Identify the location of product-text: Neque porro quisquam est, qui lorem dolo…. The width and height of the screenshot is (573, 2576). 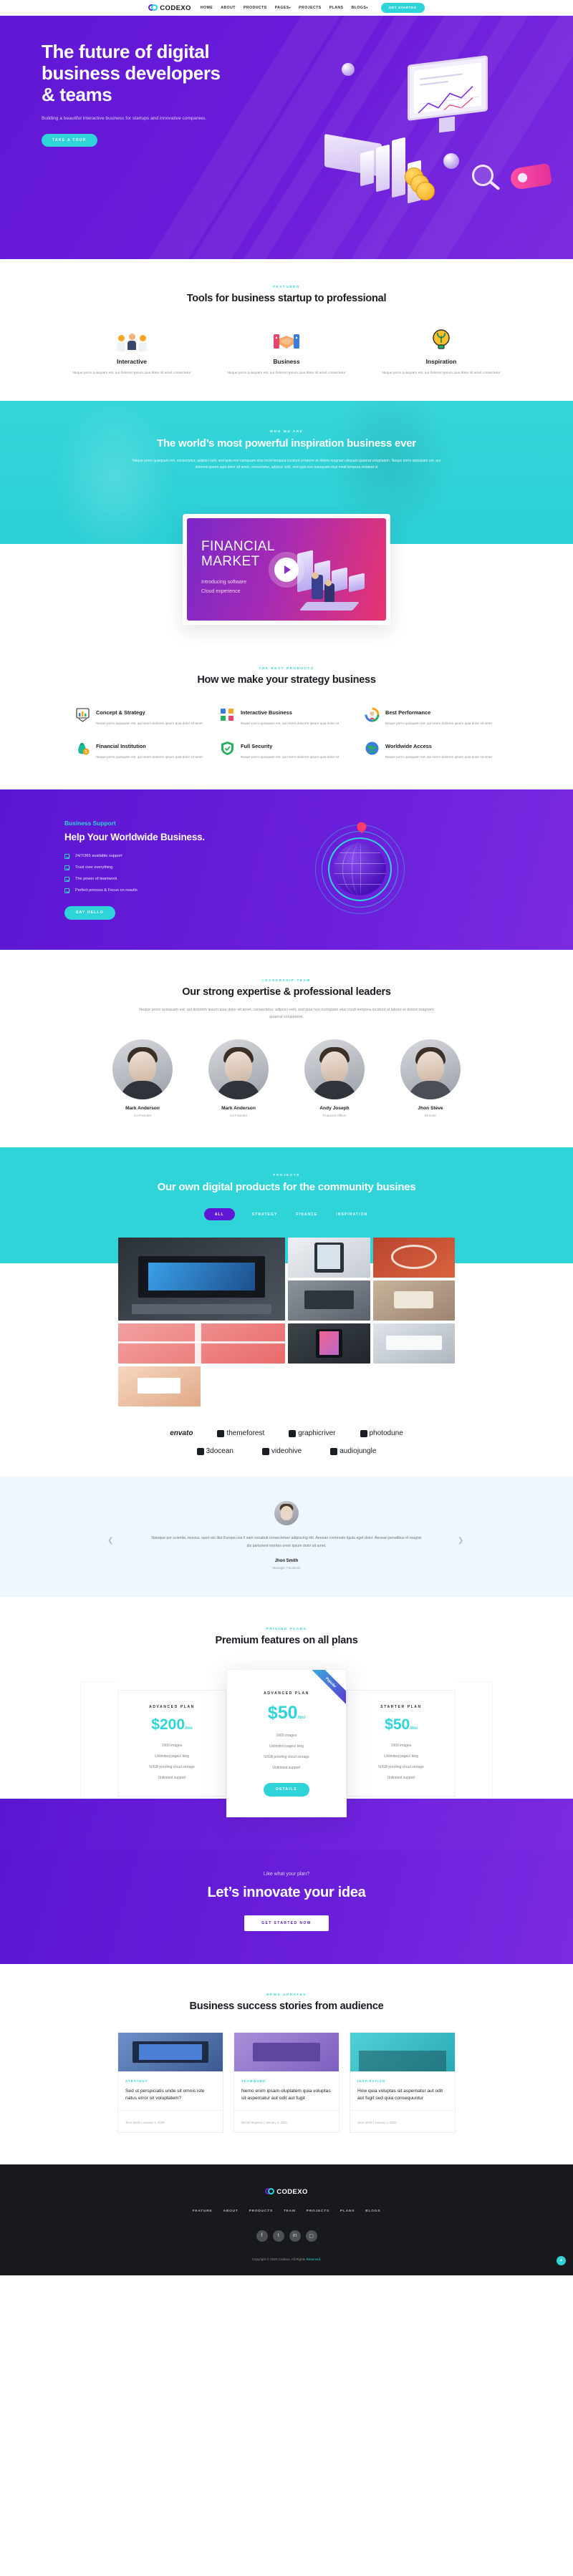
(149, 723).